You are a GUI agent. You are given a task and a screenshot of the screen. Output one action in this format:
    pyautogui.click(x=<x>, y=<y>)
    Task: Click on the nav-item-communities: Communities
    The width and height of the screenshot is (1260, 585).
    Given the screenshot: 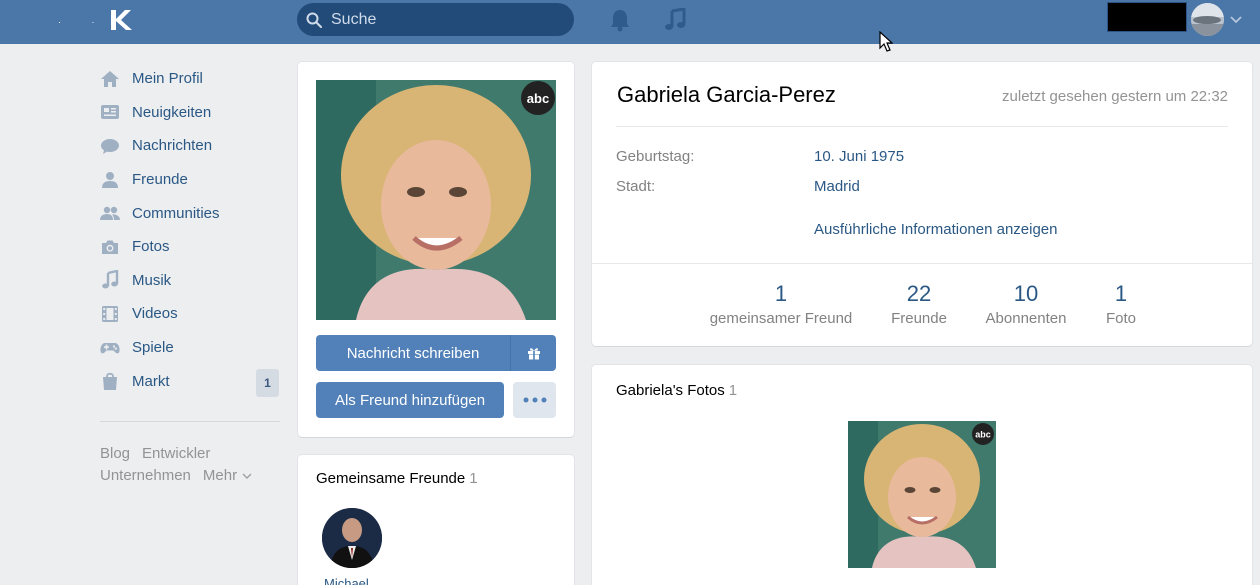 What is the action you would take?
    pyautogui.click(x=190, y=213)
    